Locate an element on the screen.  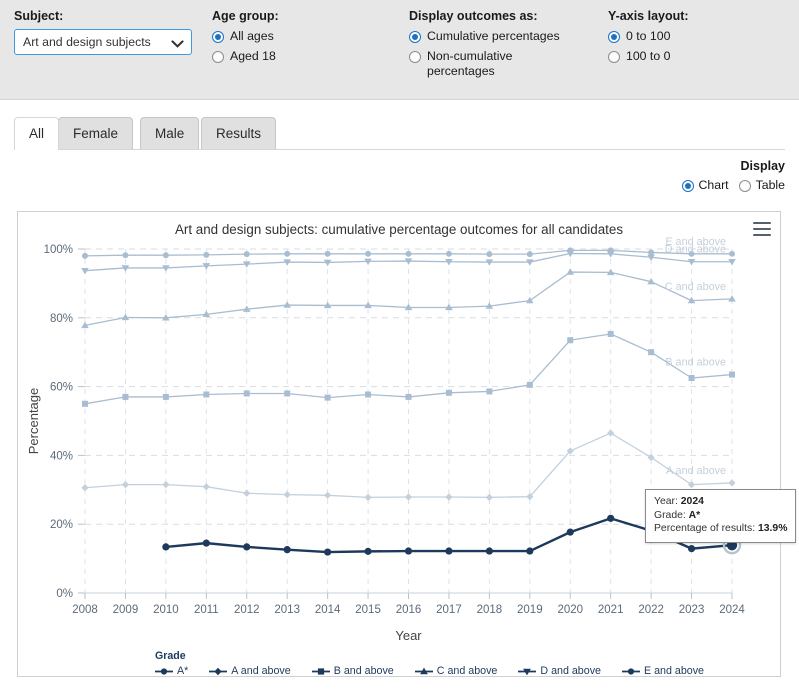
tab-female: Female is located at coordinates (96, 133).